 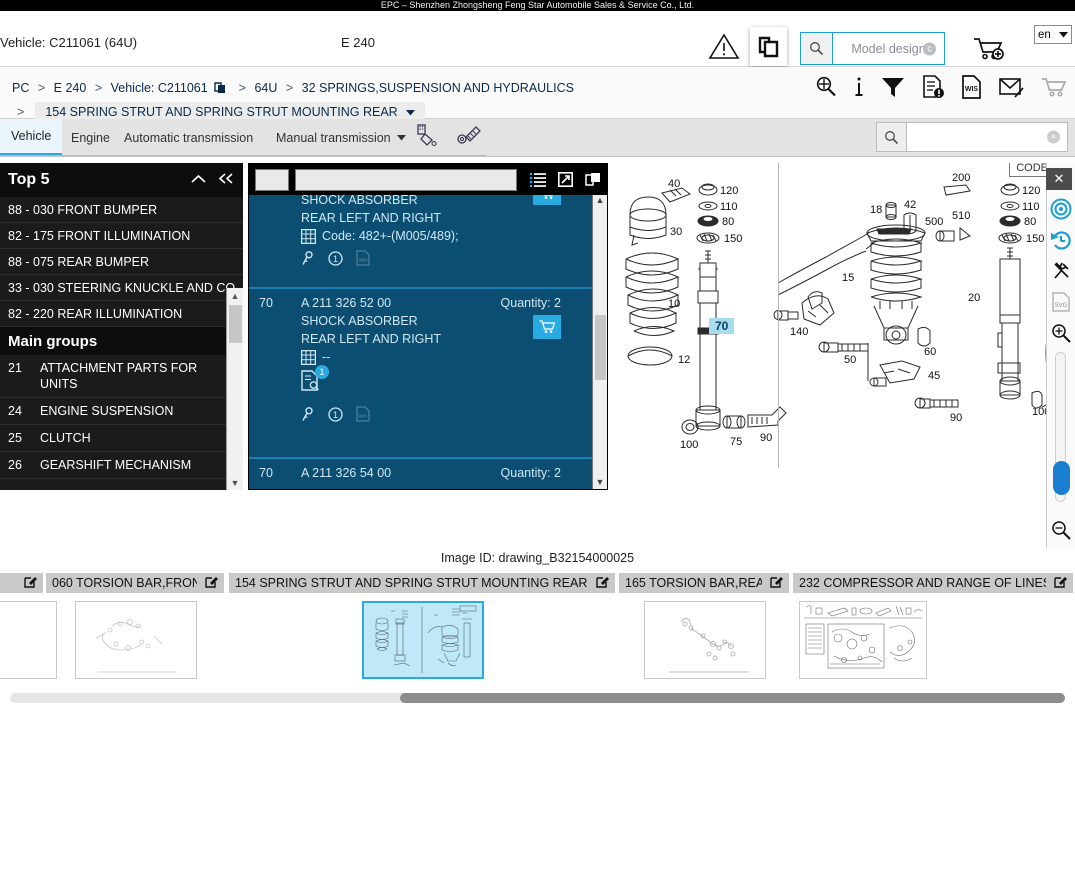 What do you see at coordinates (121, 236) in the screenshot?
I see `sidebar-item-top5-1: 82 - 175 FRONT ILLUMINATION` at bounding box center [121, 236].